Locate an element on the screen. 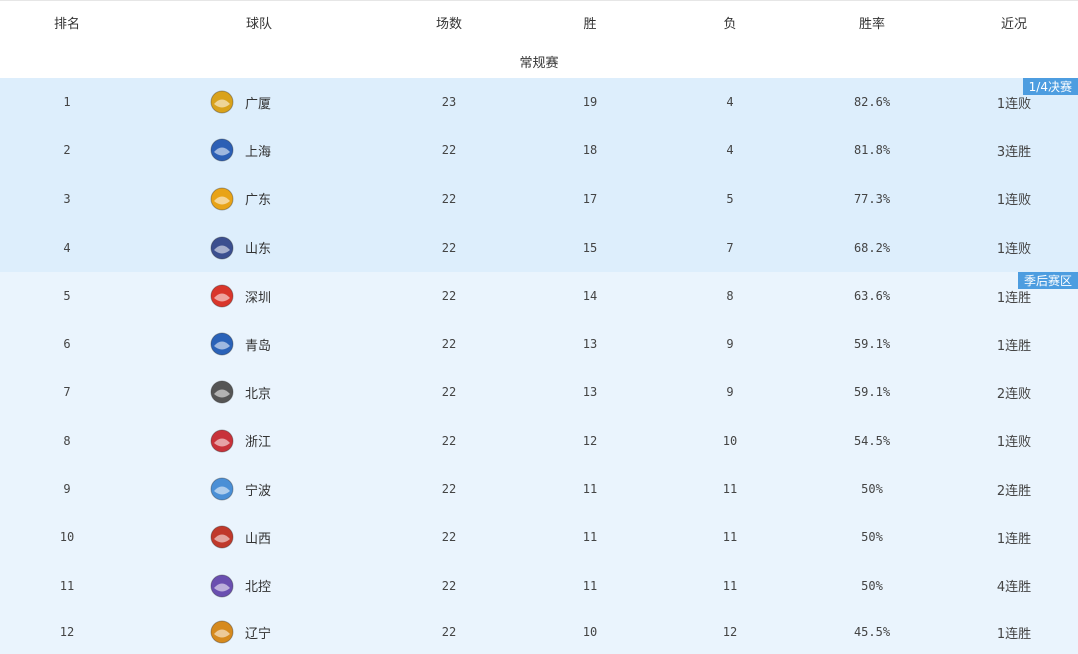 This screenshot has width=1078, height=654. table-row: 11 22 11 11 50% 4连胜 北控 is located at coordinates (539, 585).